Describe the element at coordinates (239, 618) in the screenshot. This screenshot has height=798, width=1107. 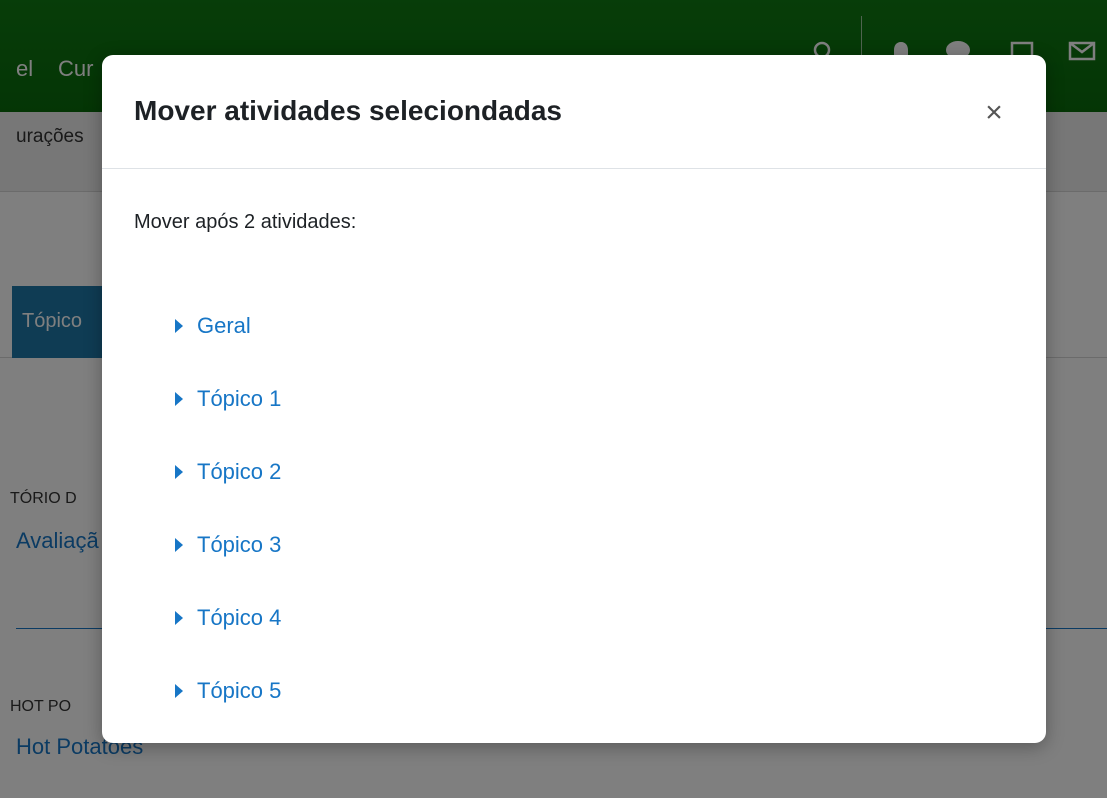
I see `section-link: Tópico 4` at that location.